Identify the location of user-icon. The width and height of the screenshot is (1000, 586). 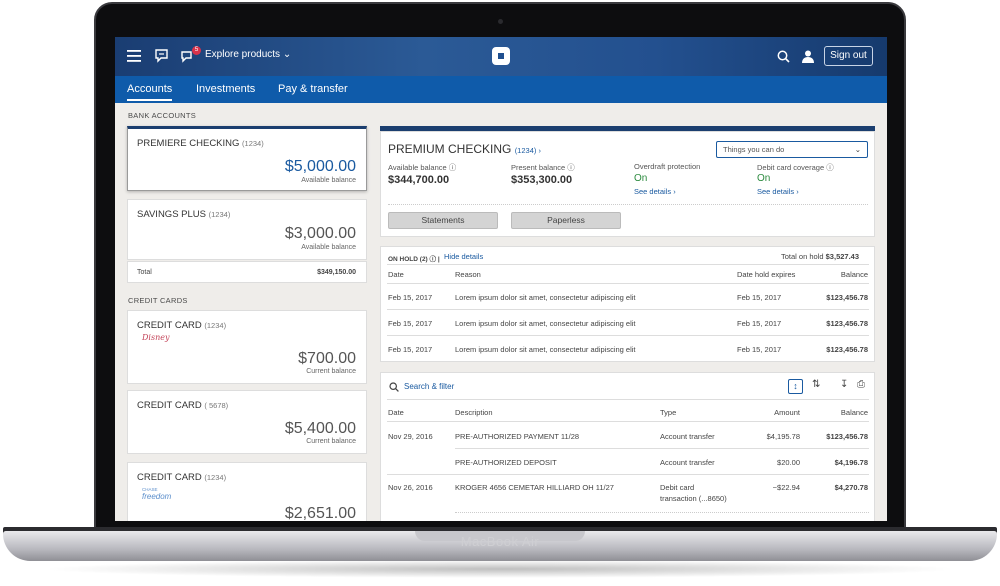
(808, 56).